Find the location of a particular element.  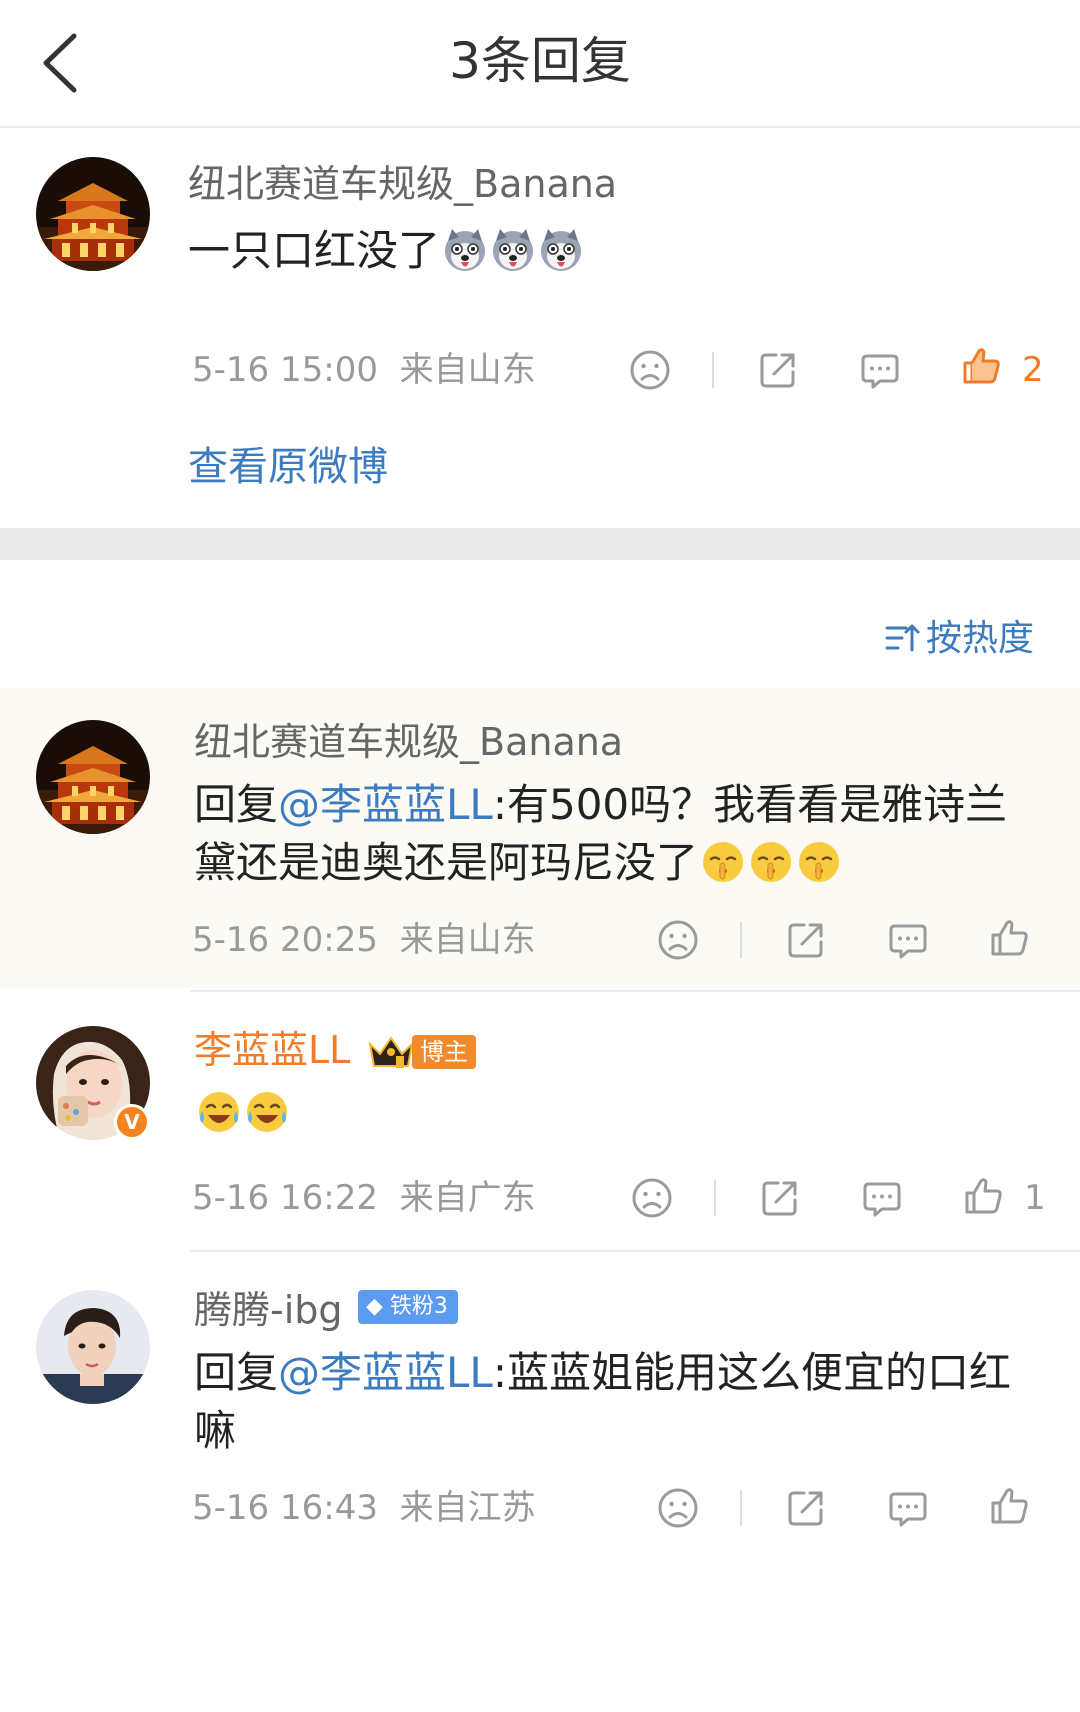

comment-time: 5-16 15:00 is located at coordinates (285, 370).